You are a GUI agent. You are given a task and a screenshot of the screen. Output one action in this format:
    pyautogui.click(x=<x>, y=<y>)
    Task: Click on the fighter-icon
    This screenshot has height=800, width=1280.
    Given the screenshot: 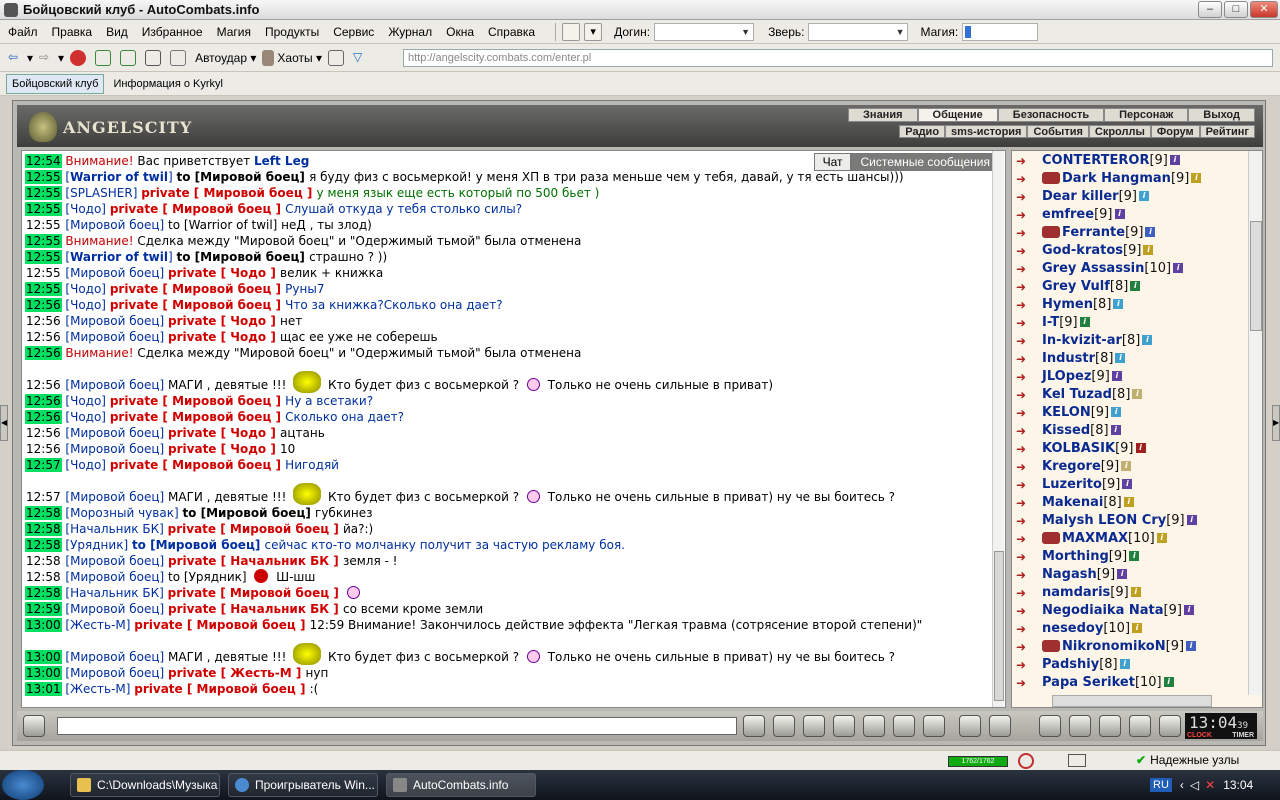 What is the action you would take?
    pyautogui.click(x=874, y=726)
    